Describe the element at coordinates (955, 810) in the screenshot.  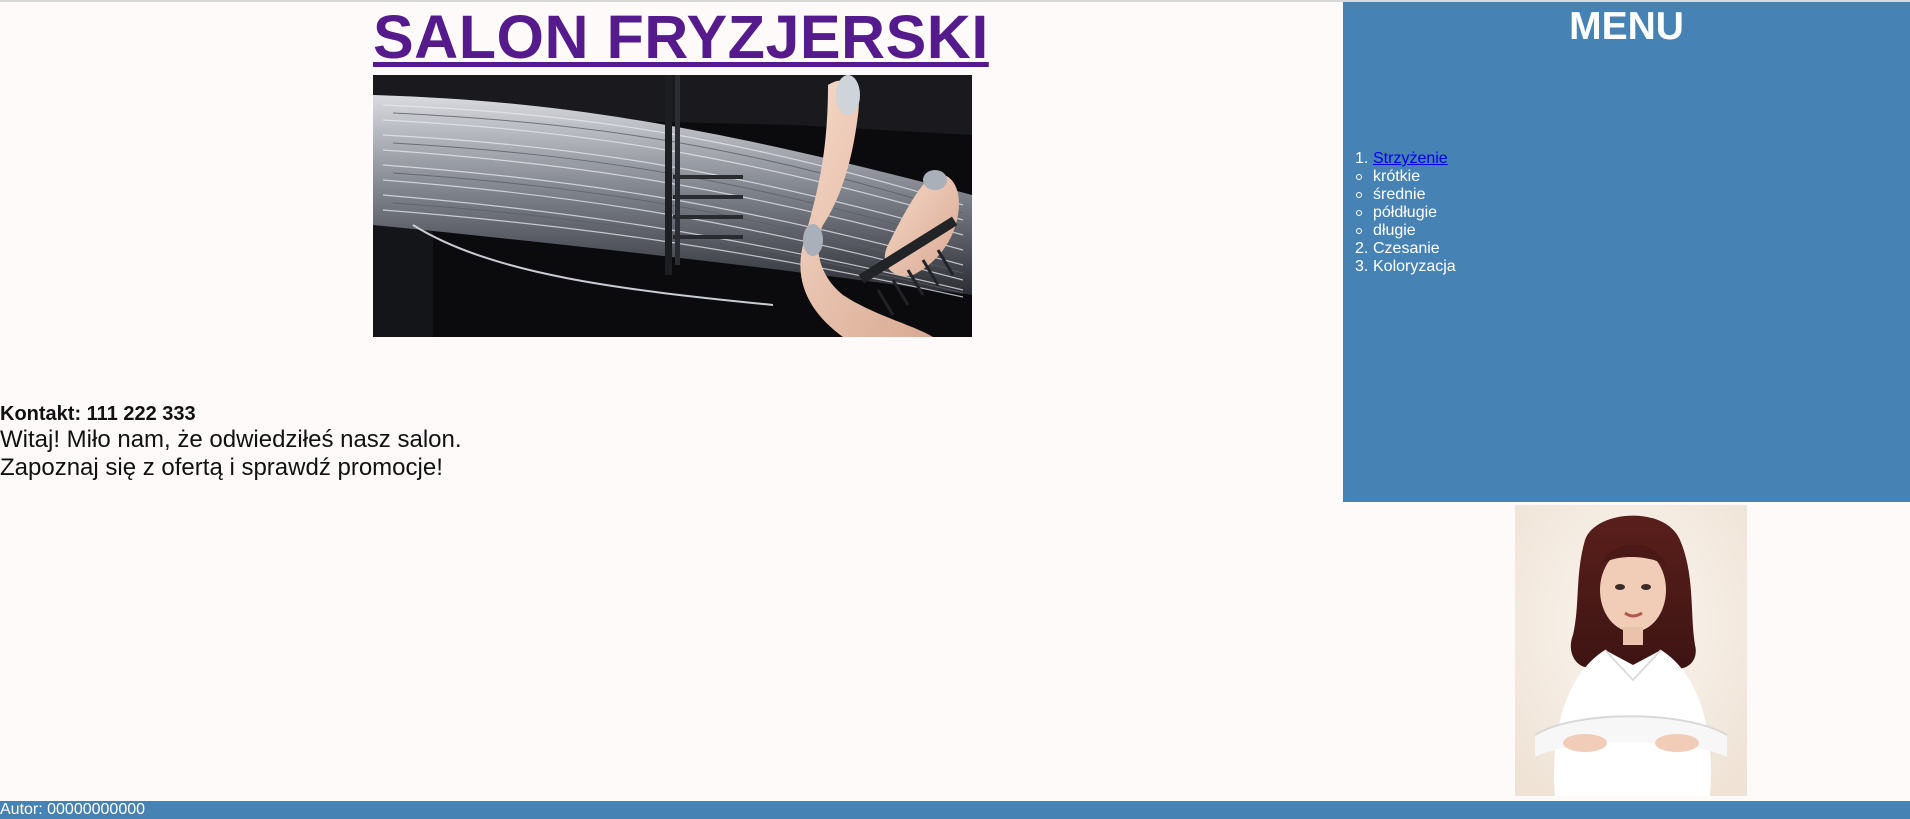
I see `footer-author: Autor: 00000000000` at that location.